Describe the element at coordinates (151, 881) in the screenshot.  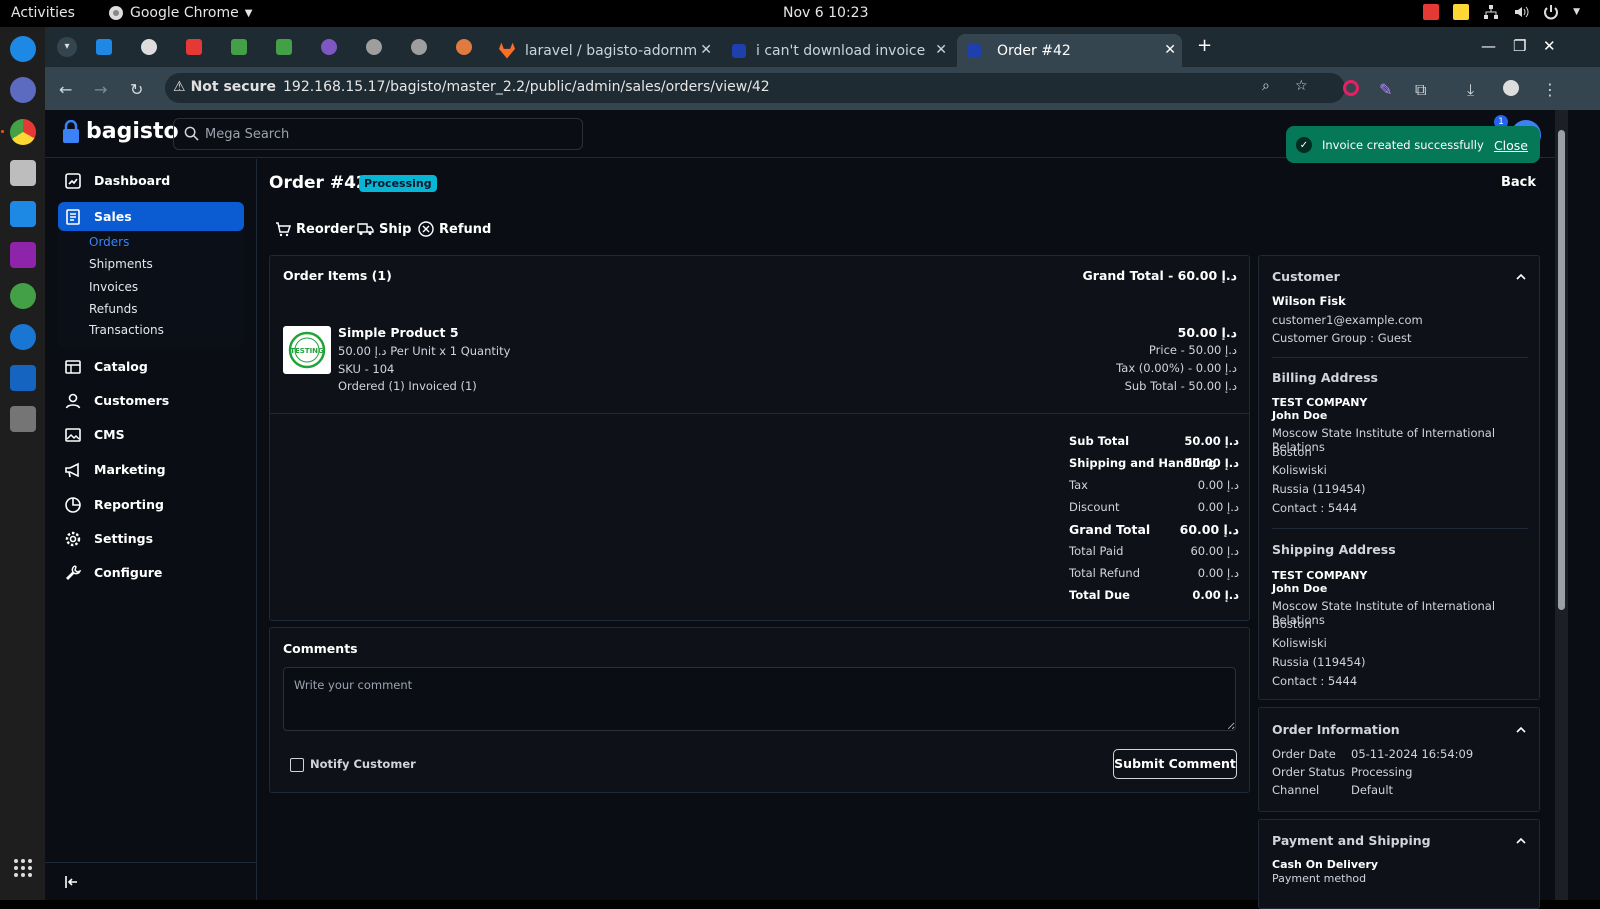
I see `sidebar-collapse-button` at that location.